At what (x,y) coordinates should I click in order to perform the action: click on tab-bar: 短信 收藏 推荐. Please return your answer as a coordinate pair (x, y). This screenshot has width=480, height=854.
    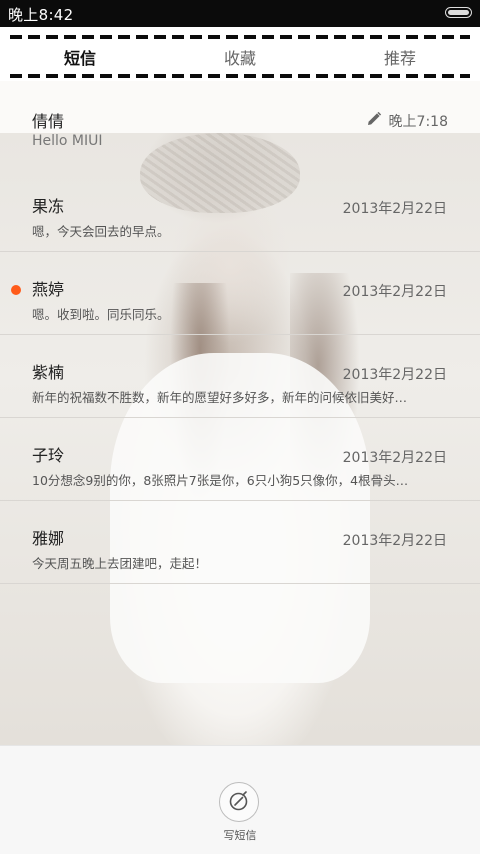
    Looking at the image, I should click on (240, 54).